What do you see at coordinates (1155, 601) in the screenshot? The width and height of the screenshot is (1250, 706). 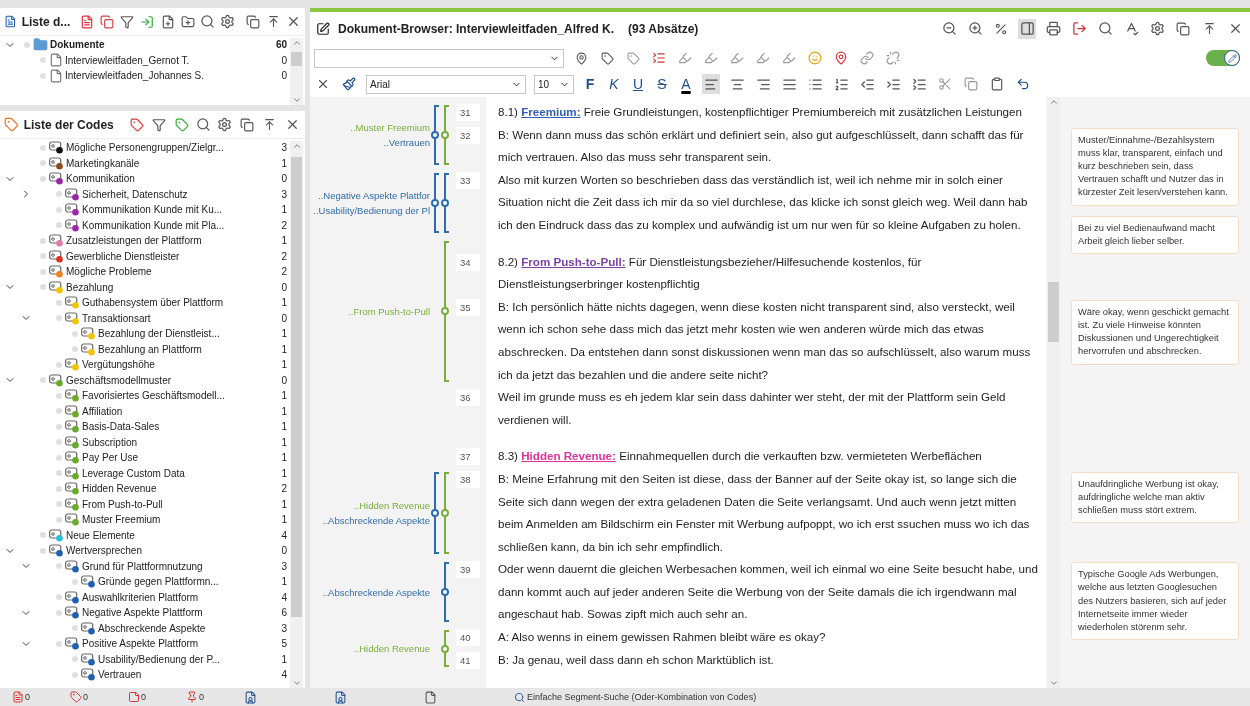 I see `memo-note: Typische Google Ads Werbungen, welche aus letzten Googlesuchen des Nutzers basieren, sich auf jeder Internetseite immer wieder wiederholen störenm sehr.` at bounding box center [1155, 601].